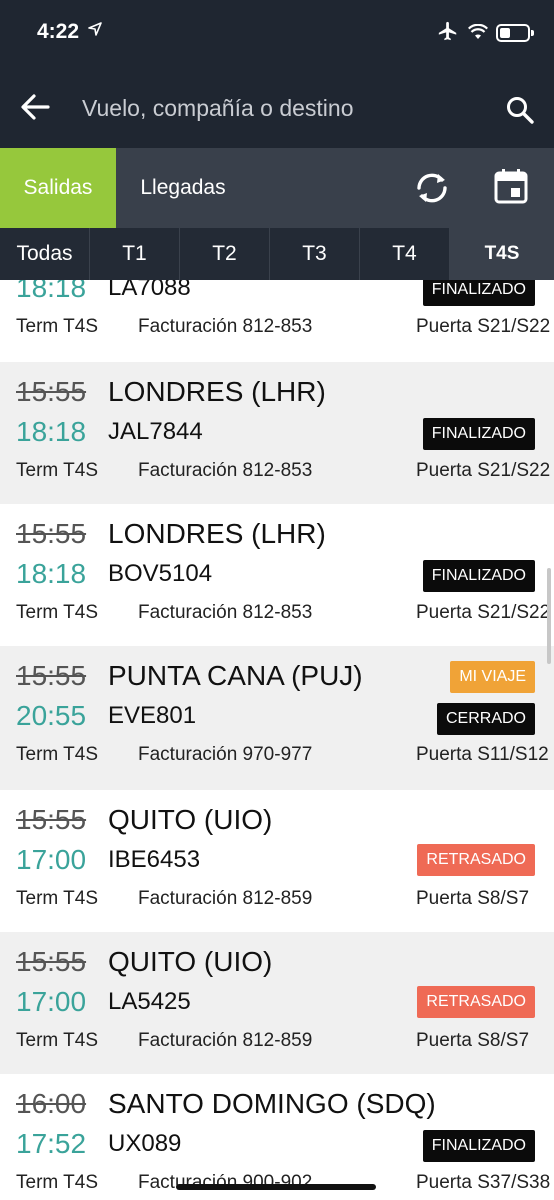  Describe the element at coordinates (225, 1182) in the screenshot. I see `checkin-counters: Facturación 900-902` at that location.